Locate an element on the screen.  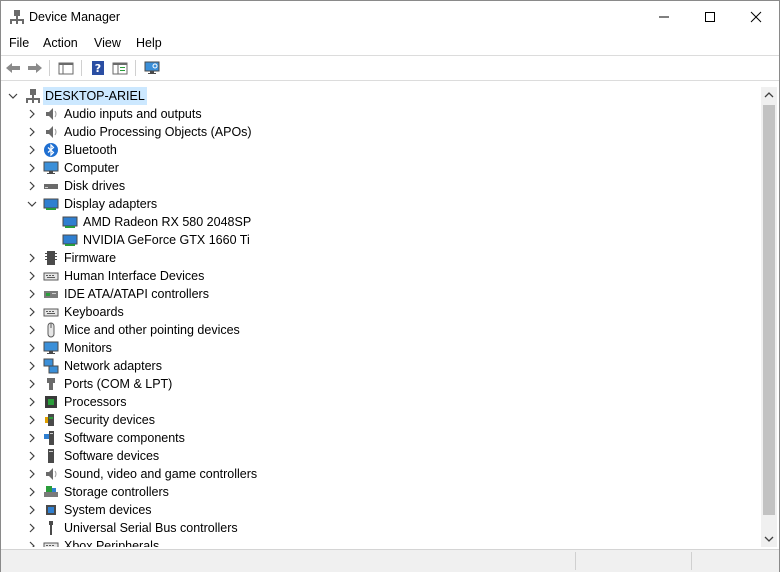
computer-icon is located at coordinates (51, 168).